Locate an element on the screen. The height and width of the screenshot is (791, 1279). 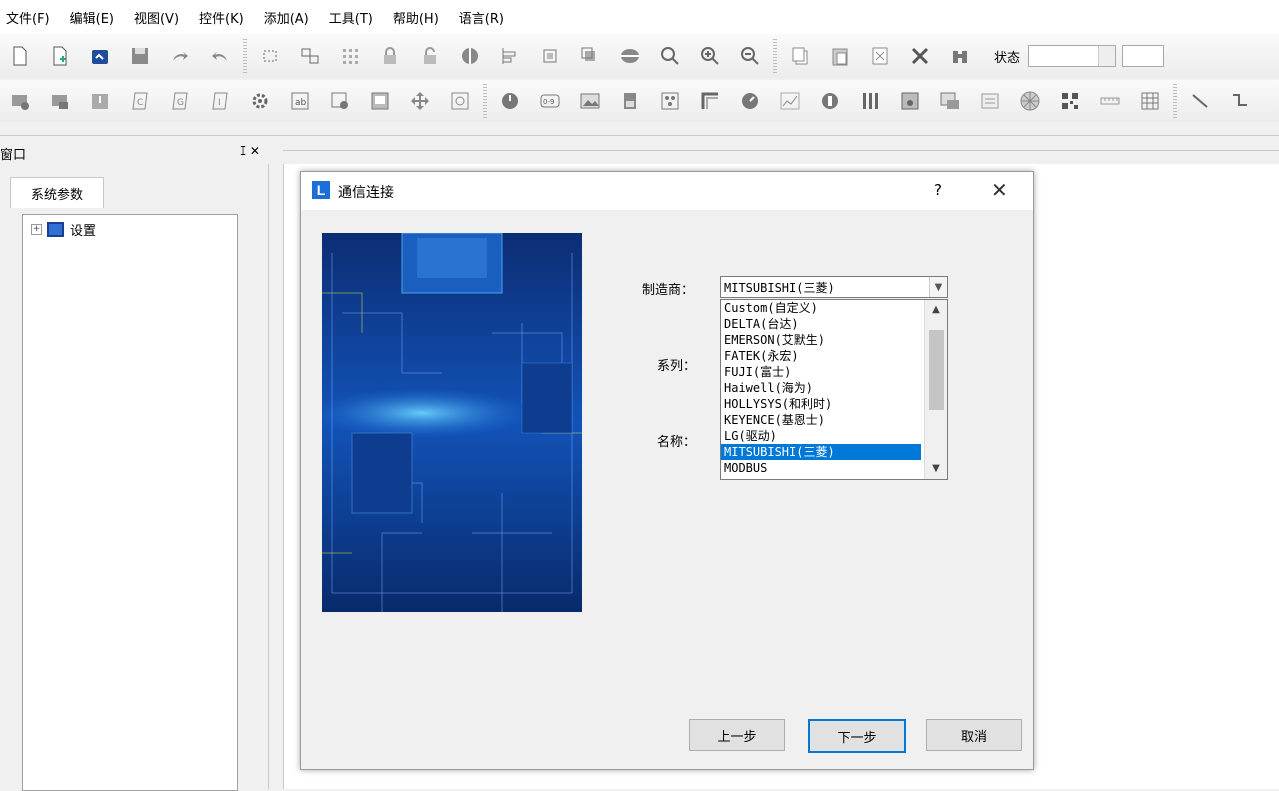
cancel-button: 取消 is located at coordinates (974, 735).